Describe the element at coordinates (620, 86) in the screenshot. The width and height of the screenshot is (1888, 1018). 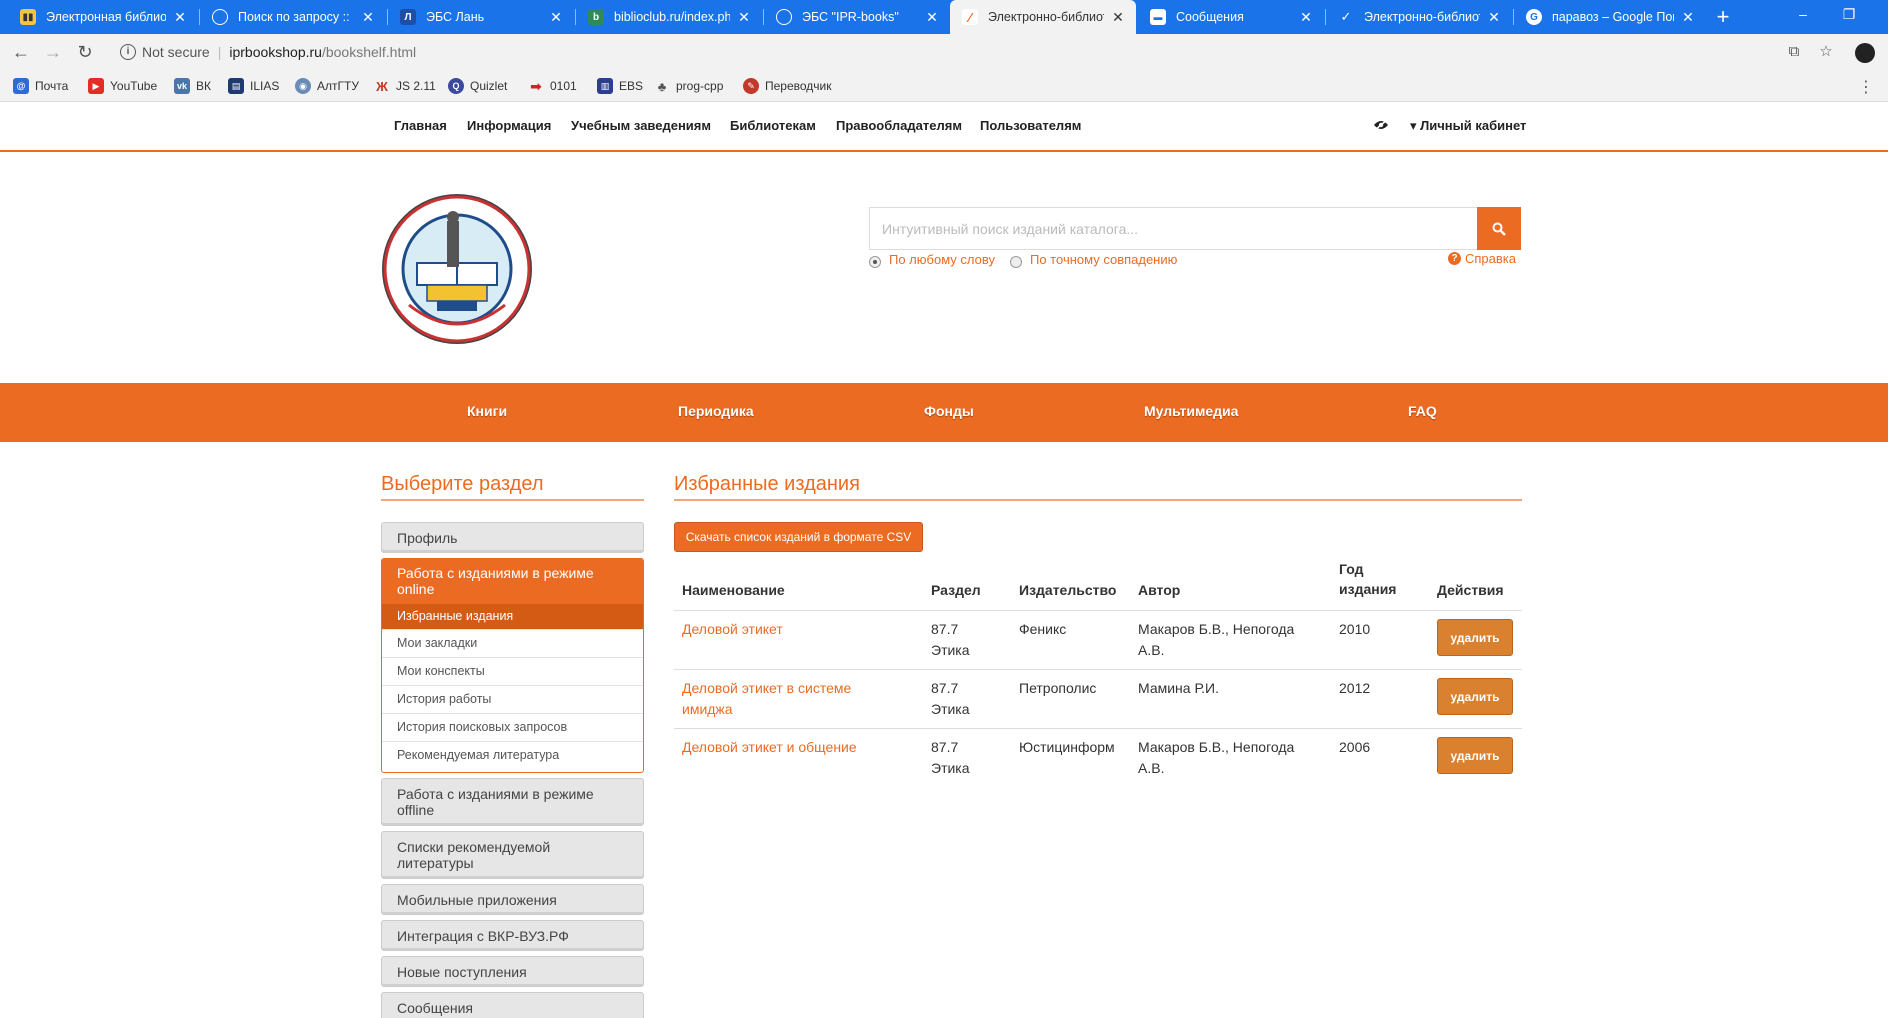
I see `bookmark-ebs: ▥ EBS` at that location.